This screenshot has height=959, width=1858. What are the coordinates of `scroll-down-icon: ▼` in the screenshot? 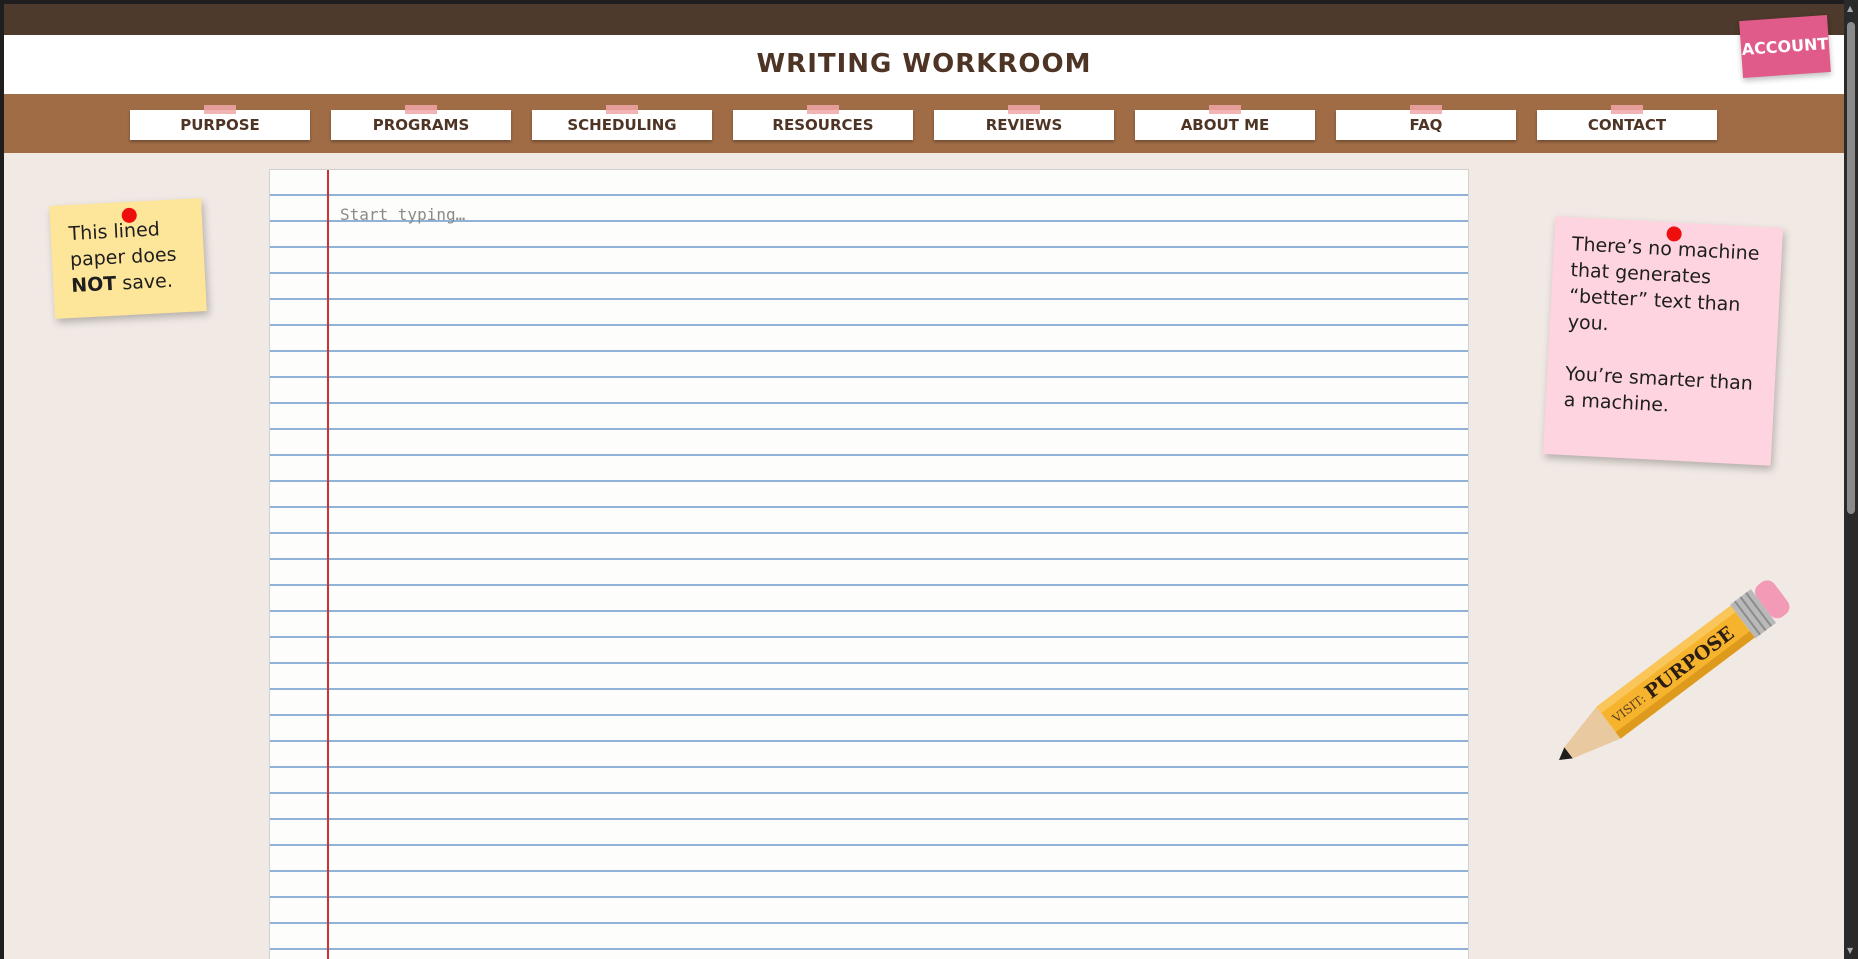 It's located at (1850, 950).